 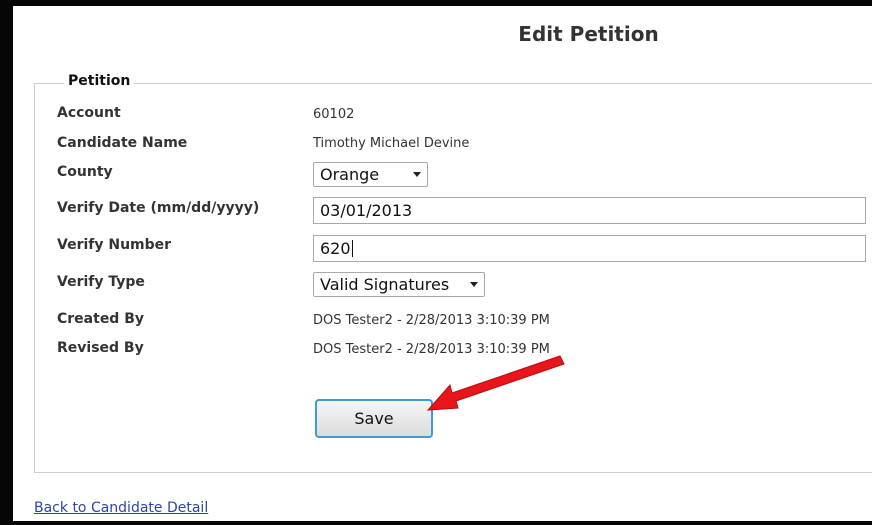 I want to click on verify-date-label: Verify Date (mm/dd/yyyy), so click(x=158, y=208).